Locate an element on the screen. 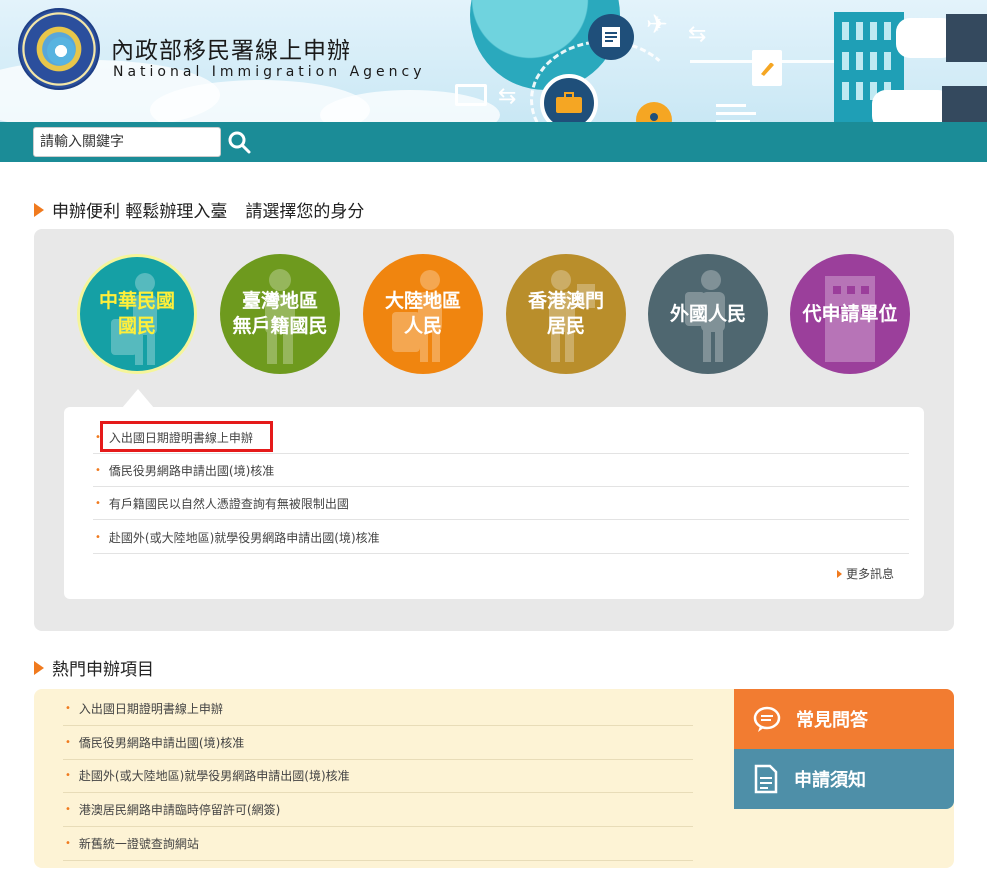  identity-option-label: 居民 is located at coordinates (565, 326).